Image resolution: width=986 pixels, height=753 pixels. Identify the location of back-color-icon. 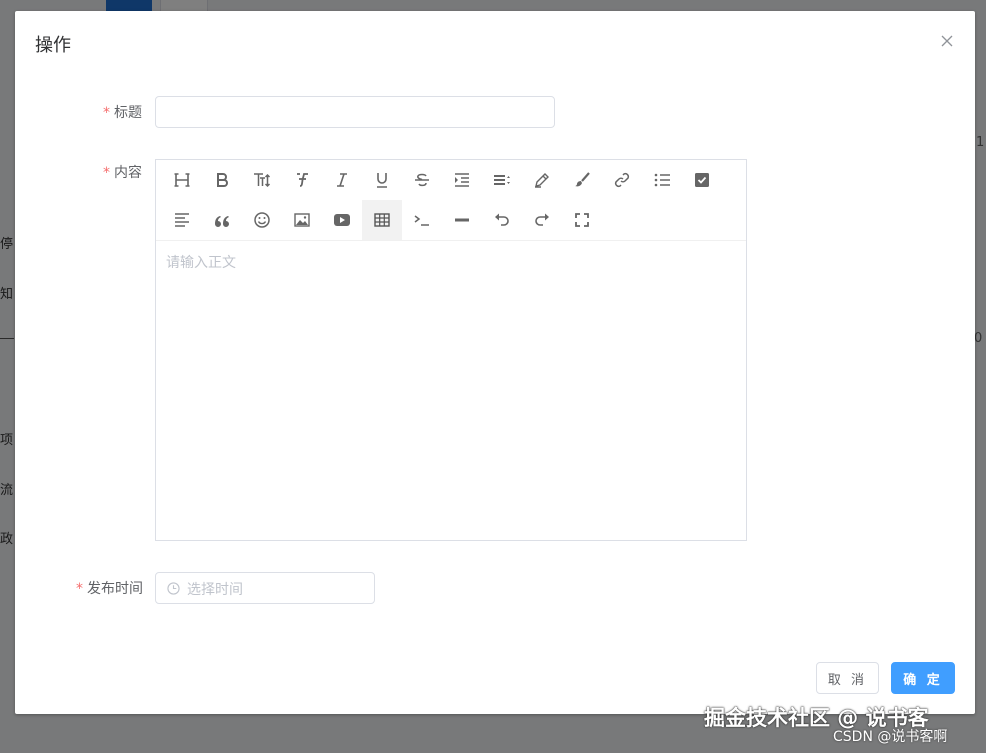
(582, 180).